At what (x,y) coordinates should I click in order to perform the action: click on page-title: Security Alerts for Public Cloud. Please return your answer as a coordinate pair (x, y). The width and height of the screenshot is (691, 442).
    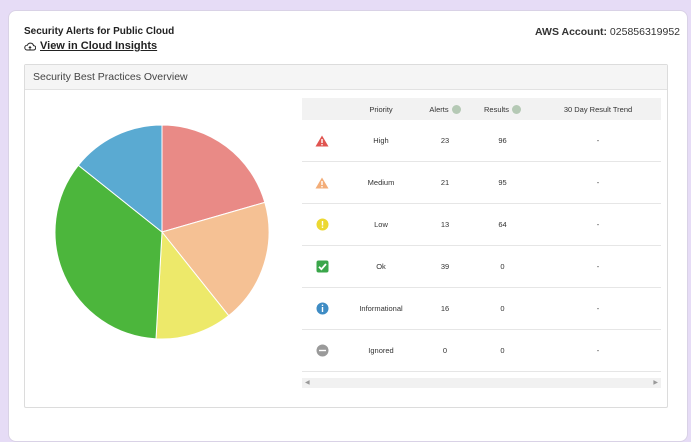
    Looking at the image, I should click on (99, 31).